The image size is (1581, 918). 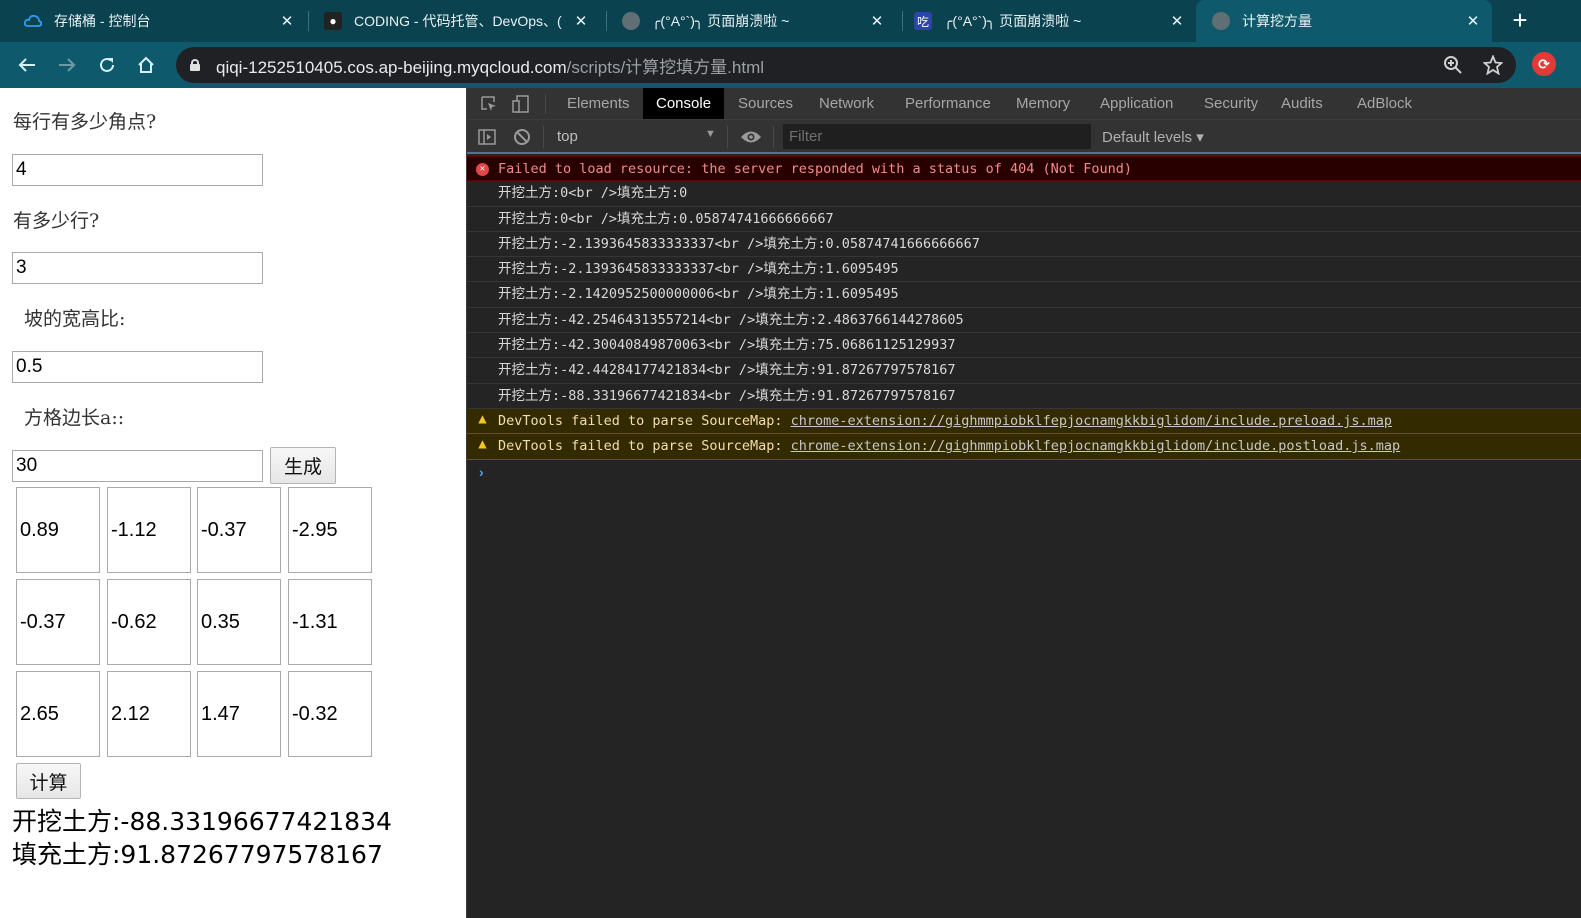 I want to click on log-levels-dropdown: Default levels ▾, so click(x=1153, y=137).